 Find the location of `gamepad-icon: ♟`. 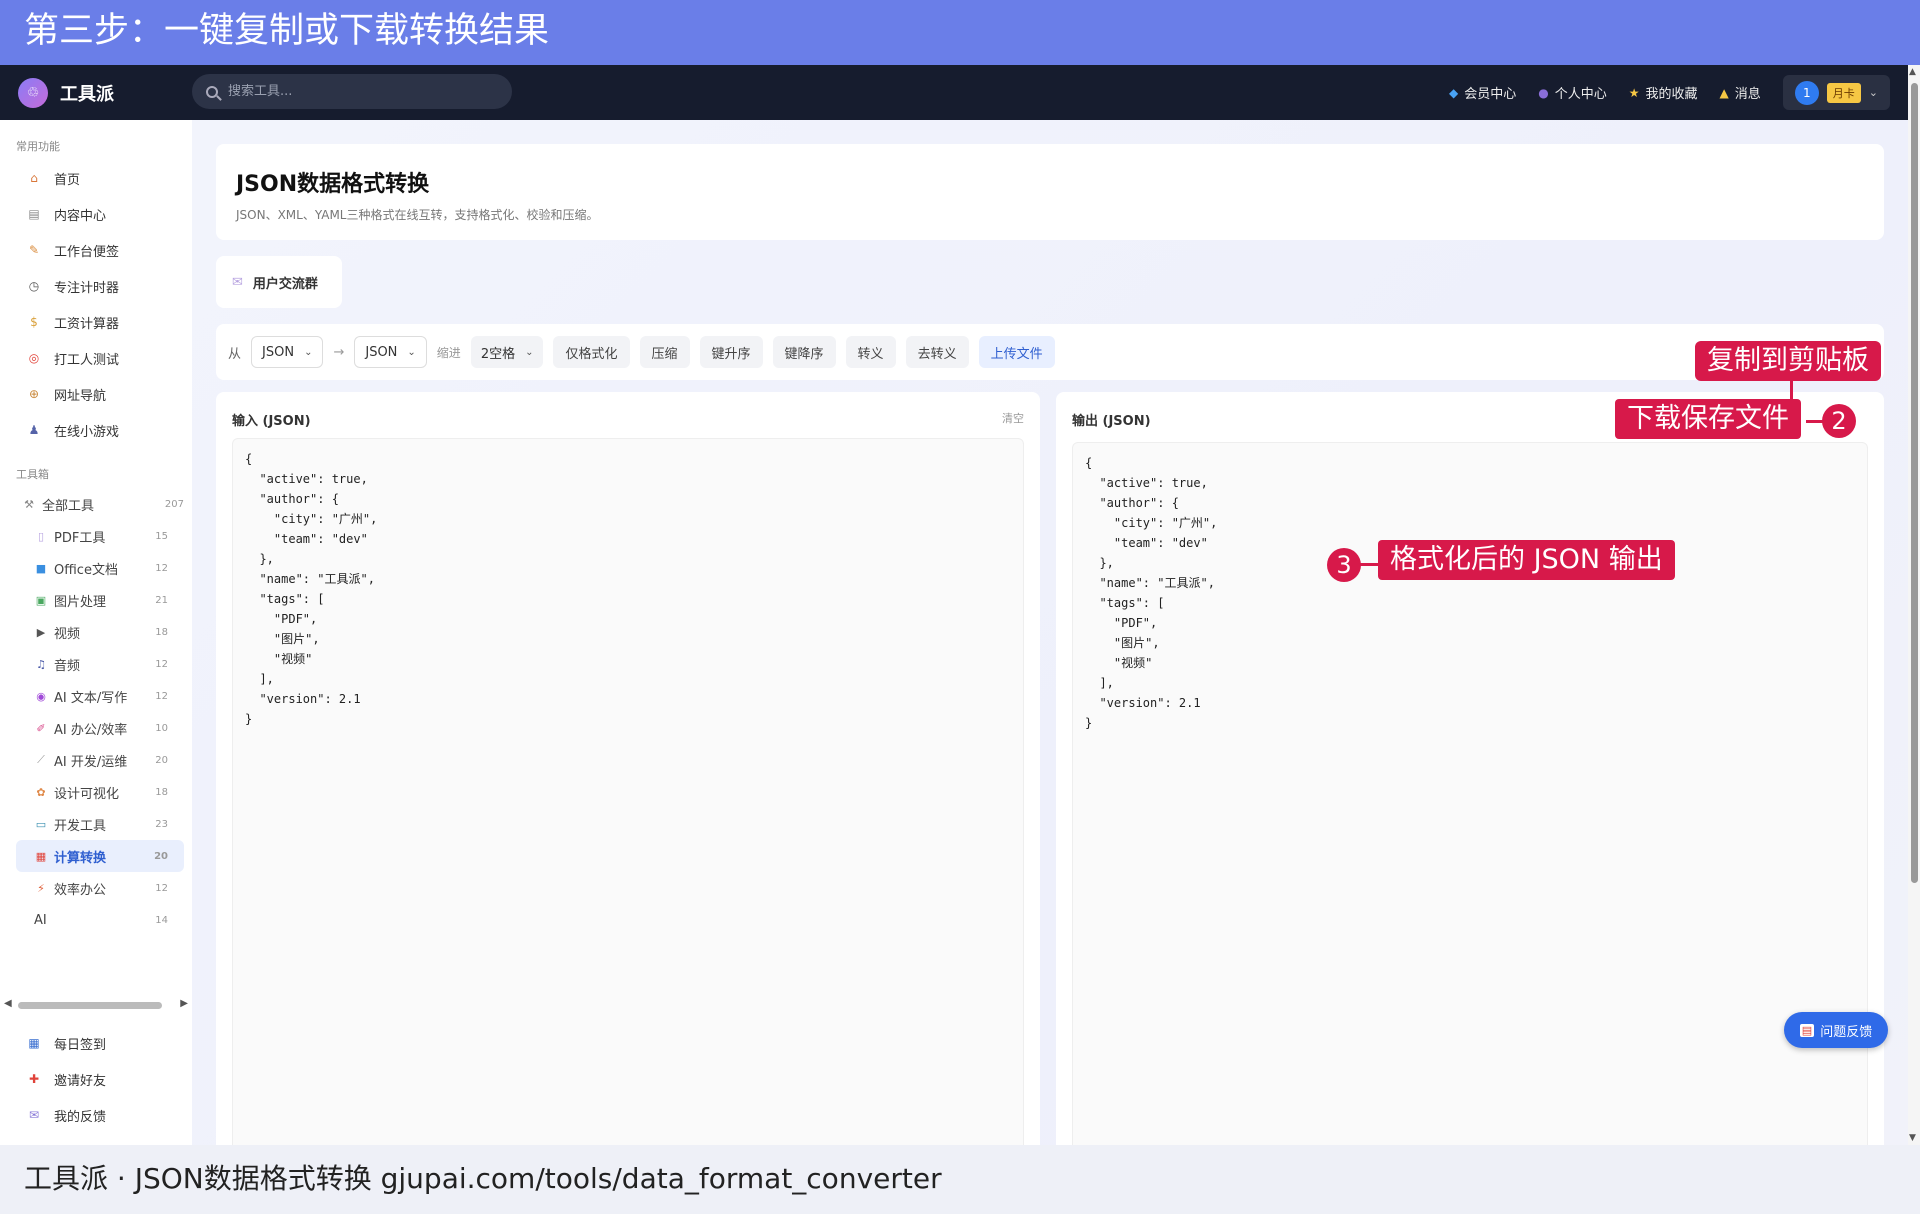

gamepad-icon: ♟ is located at coordinates (34, 430).